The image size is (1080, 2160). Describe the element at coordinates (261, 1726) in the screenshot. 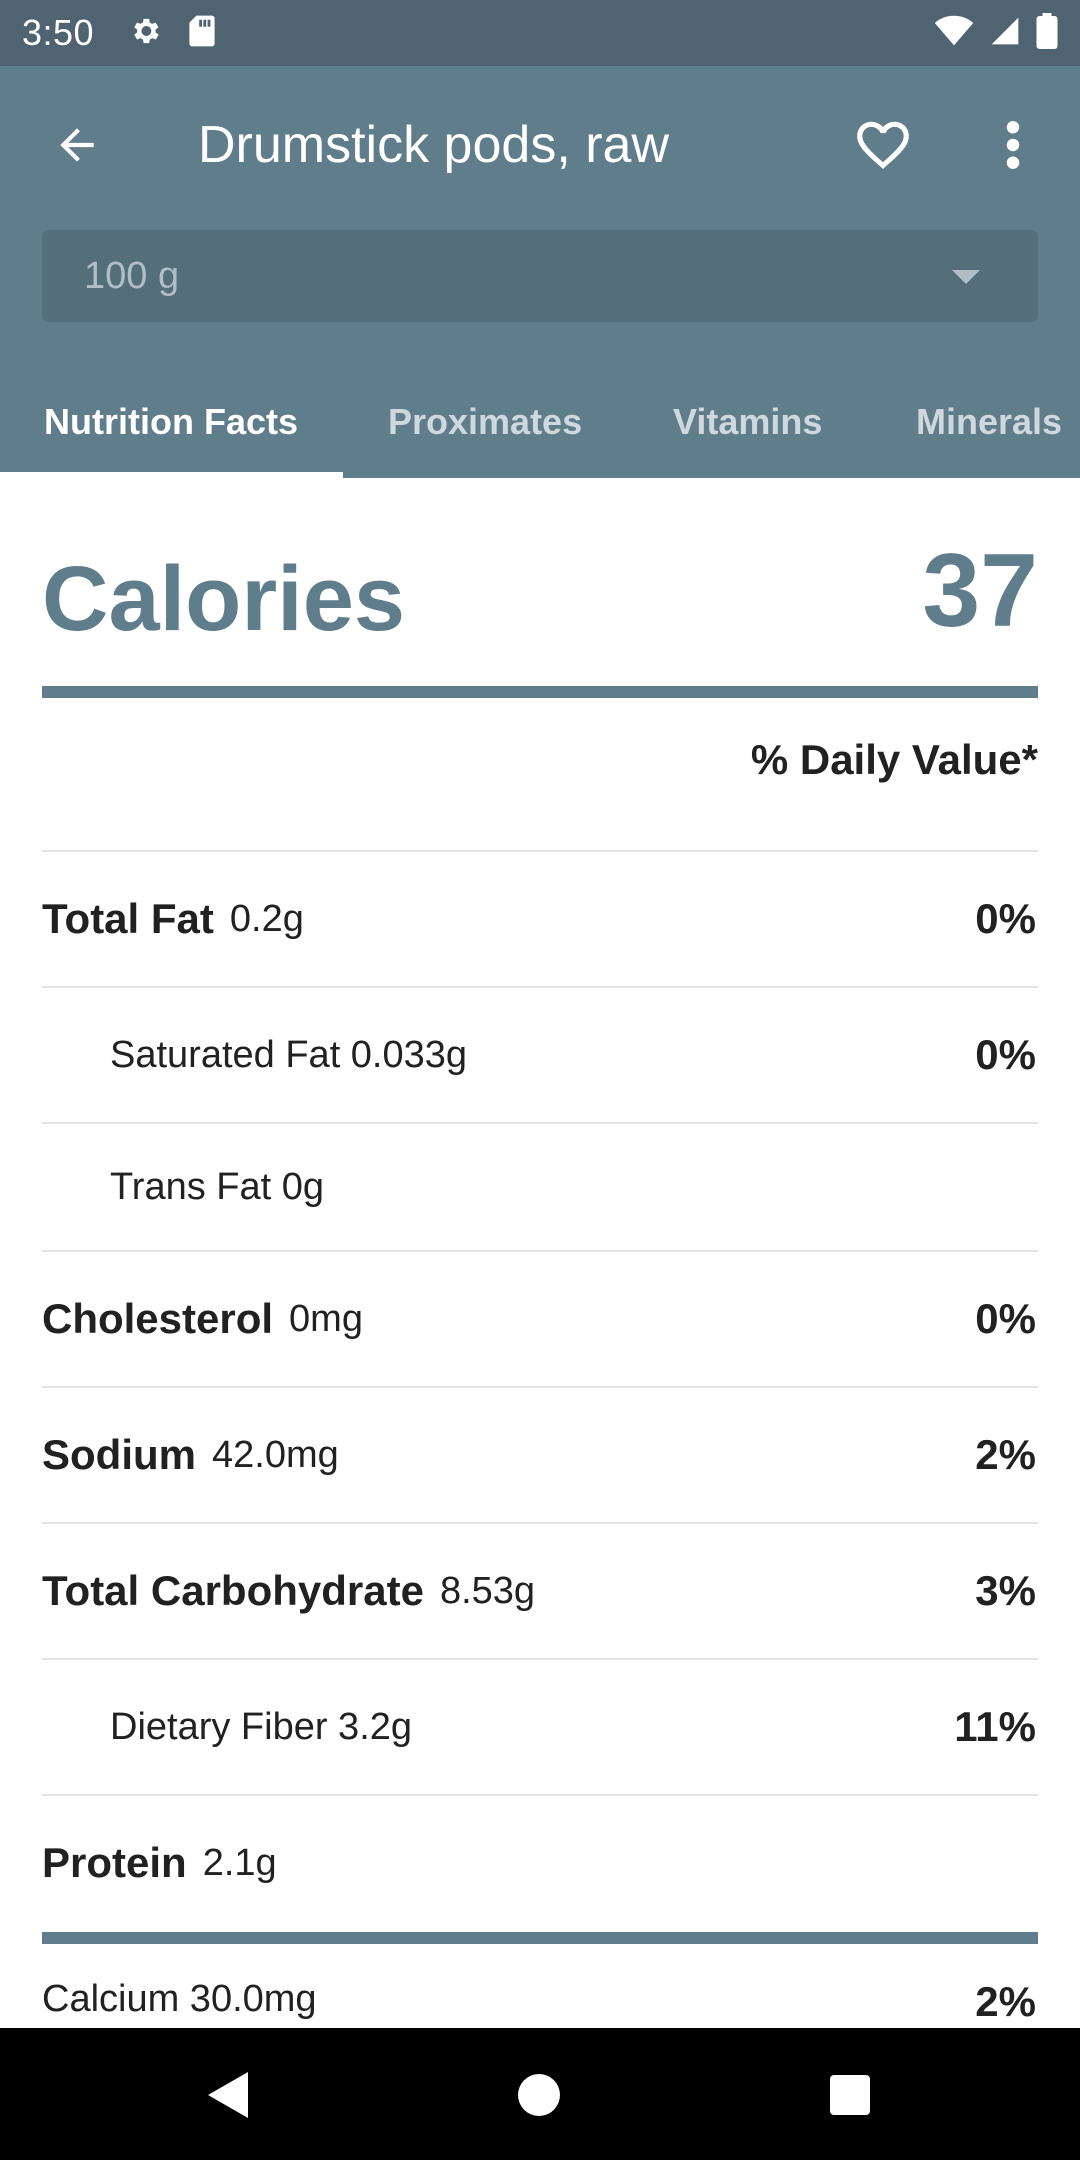

I see `nutrient-sub-label: Dietary Fiber 3.2g` at that location.